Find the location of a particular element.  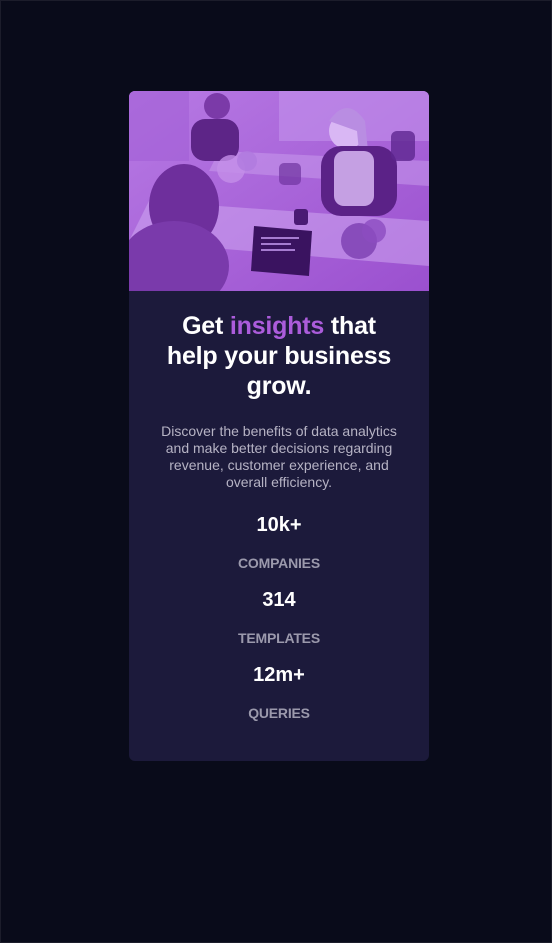

stat-value: 314 is located at coordinates (279, 600).